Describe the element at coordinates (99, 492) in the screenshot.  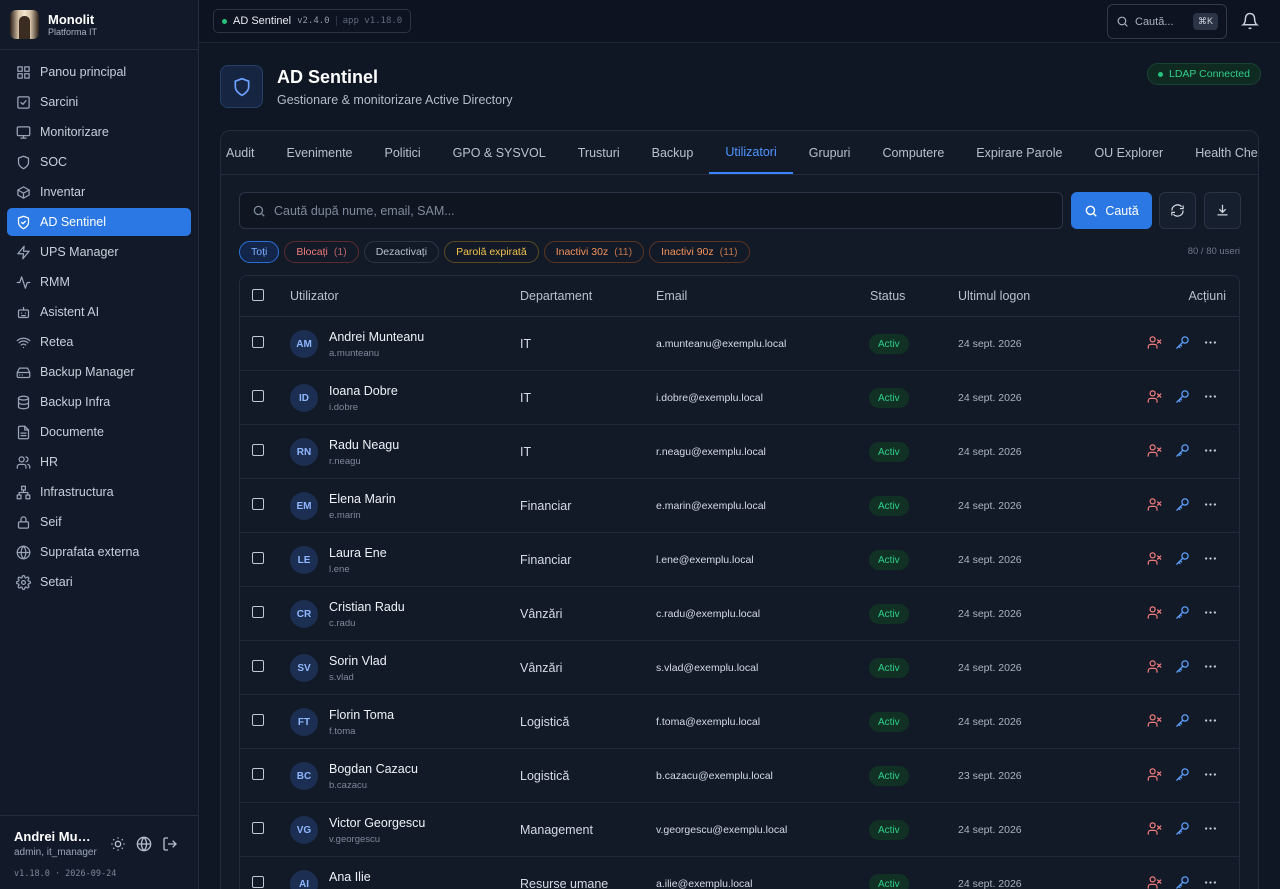
I see `sidebar-item-infrastructura: Infrastructura` at that location.